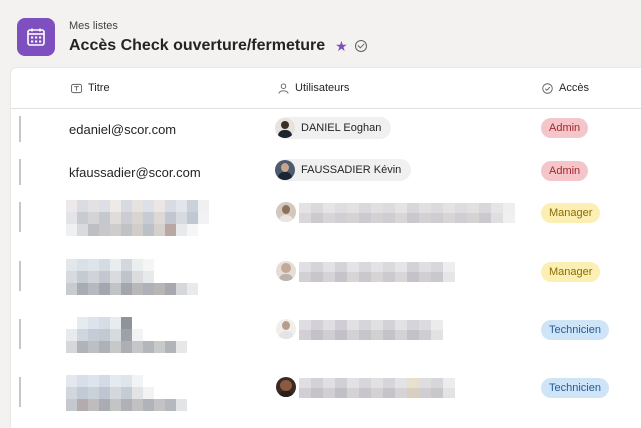  Describe the element at coordinates (99, 88) in the screenshot. I see `column-header-label: Titre` at that location.